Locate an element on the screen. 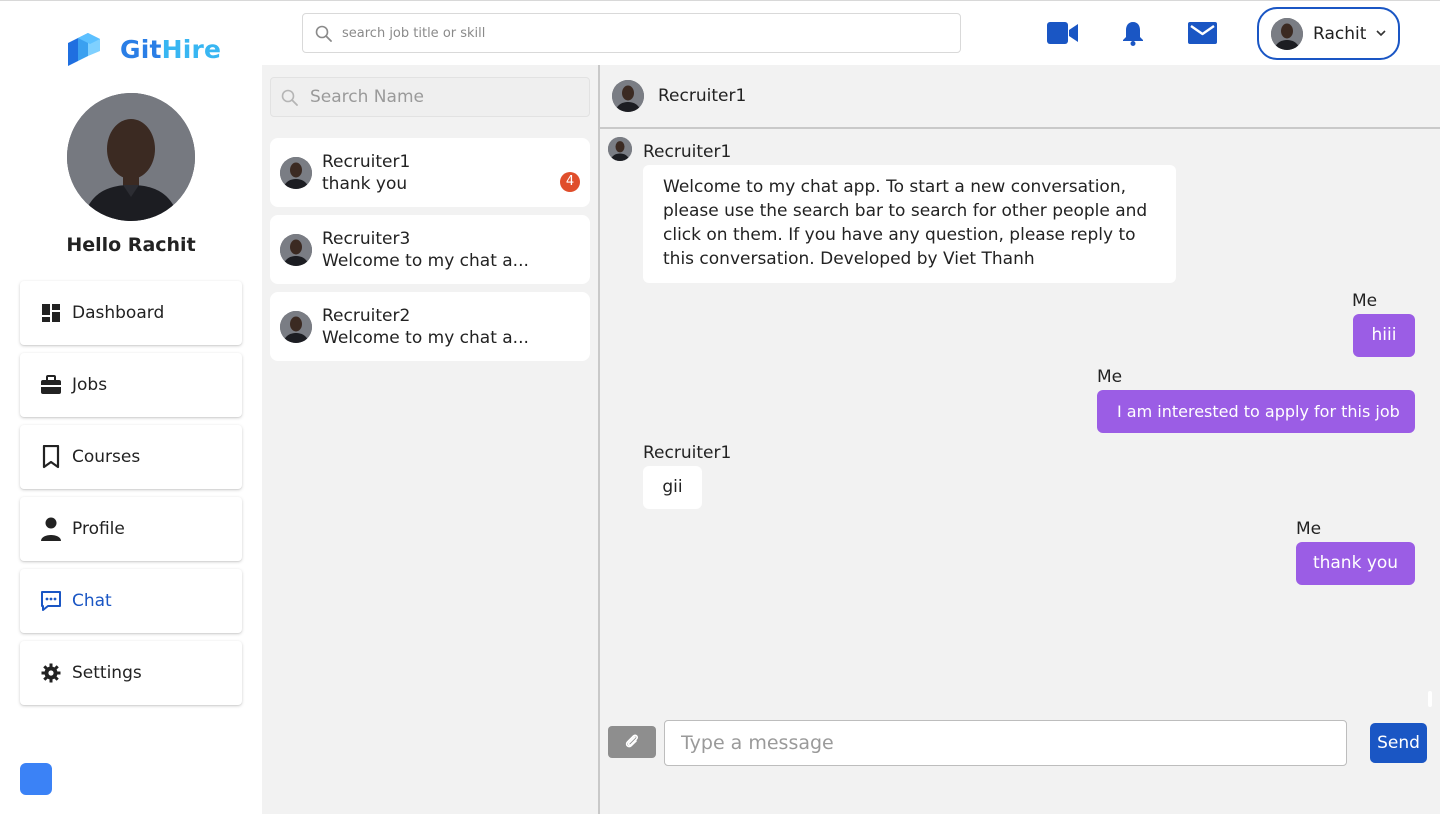  nav-settings: Settings is located at coordinates (131, 673).